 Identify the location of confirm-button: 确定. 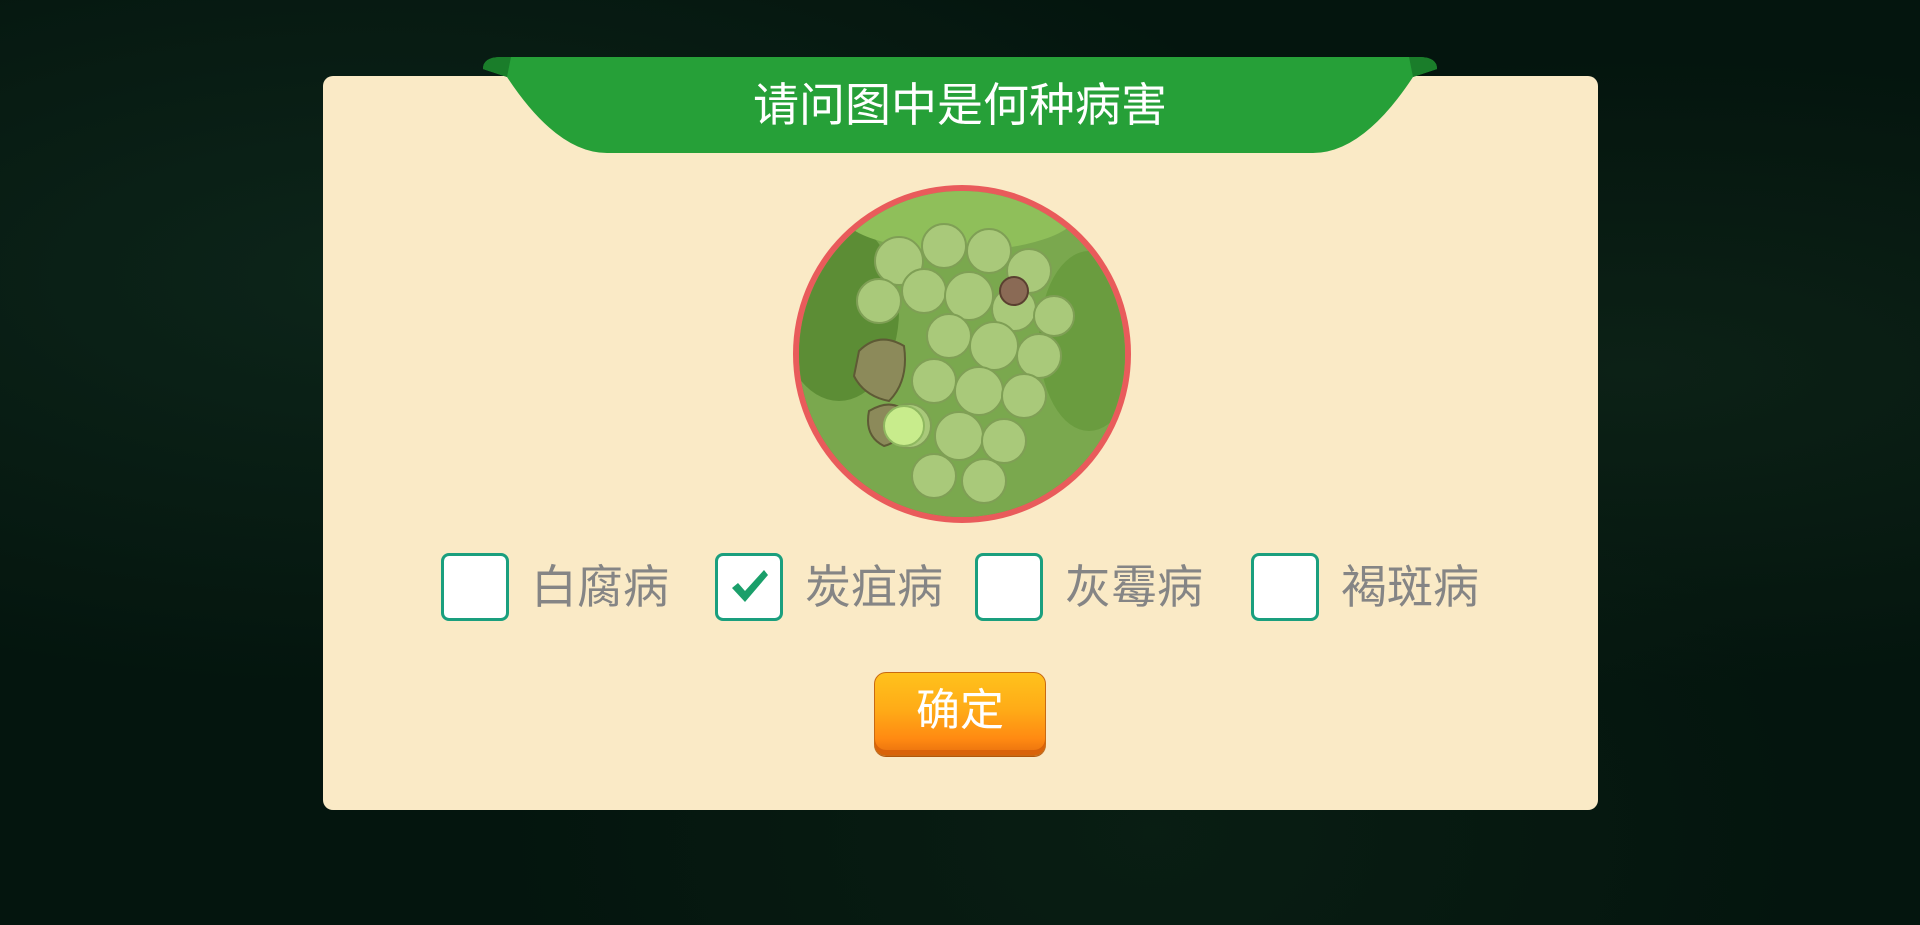
(960, 714).